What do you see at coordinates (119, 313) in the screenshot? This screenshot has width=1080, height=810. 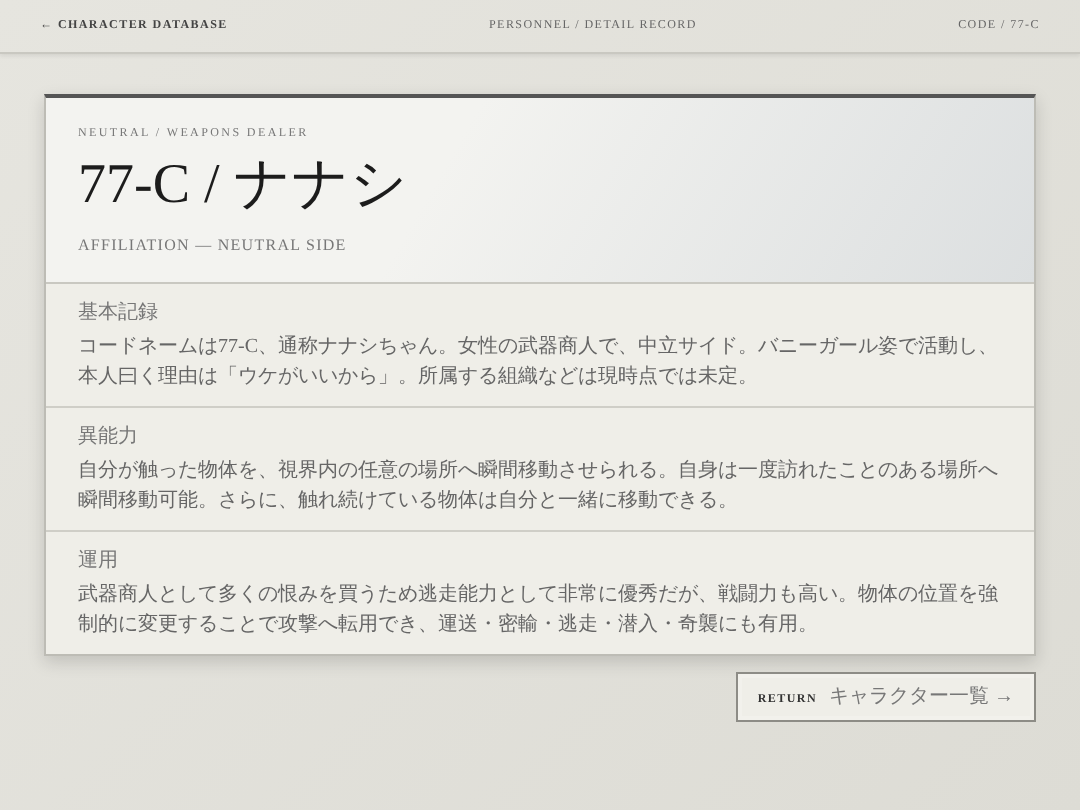 I see `section-label: 基本記録` at bounding box center [119, 313].